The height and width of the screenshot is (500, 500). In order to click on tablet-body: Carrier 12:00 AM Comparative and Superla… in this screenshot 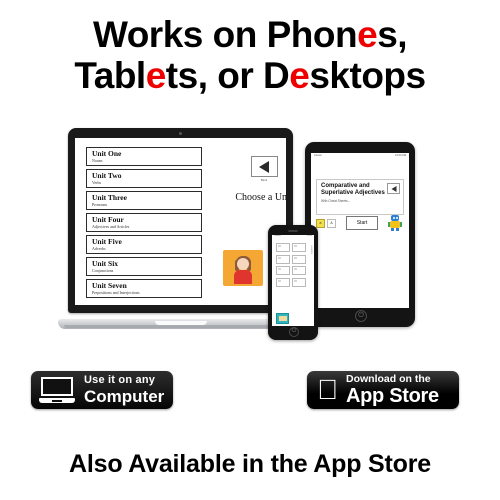, I will do `click(360, 234)`.